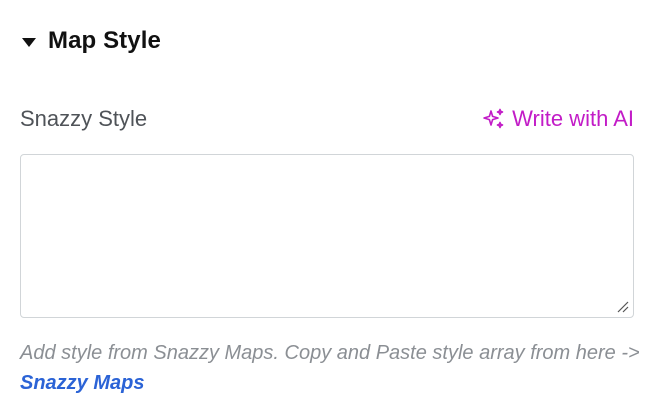 The height and width of the screenshot is (406, 654). Describe the element at coordinates (573, 118) in the screenshot. I see `write-with-ai-label: Write with AI` at that location.